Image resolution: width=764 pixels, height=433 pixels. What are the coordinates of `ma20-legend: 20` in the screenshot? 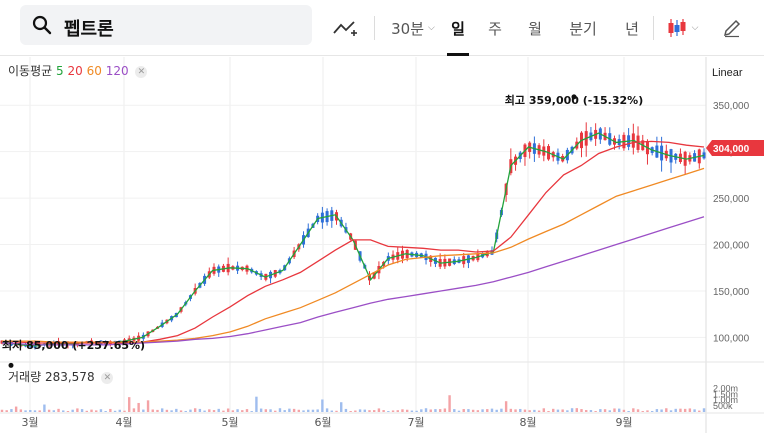 It's located at (75, 71).